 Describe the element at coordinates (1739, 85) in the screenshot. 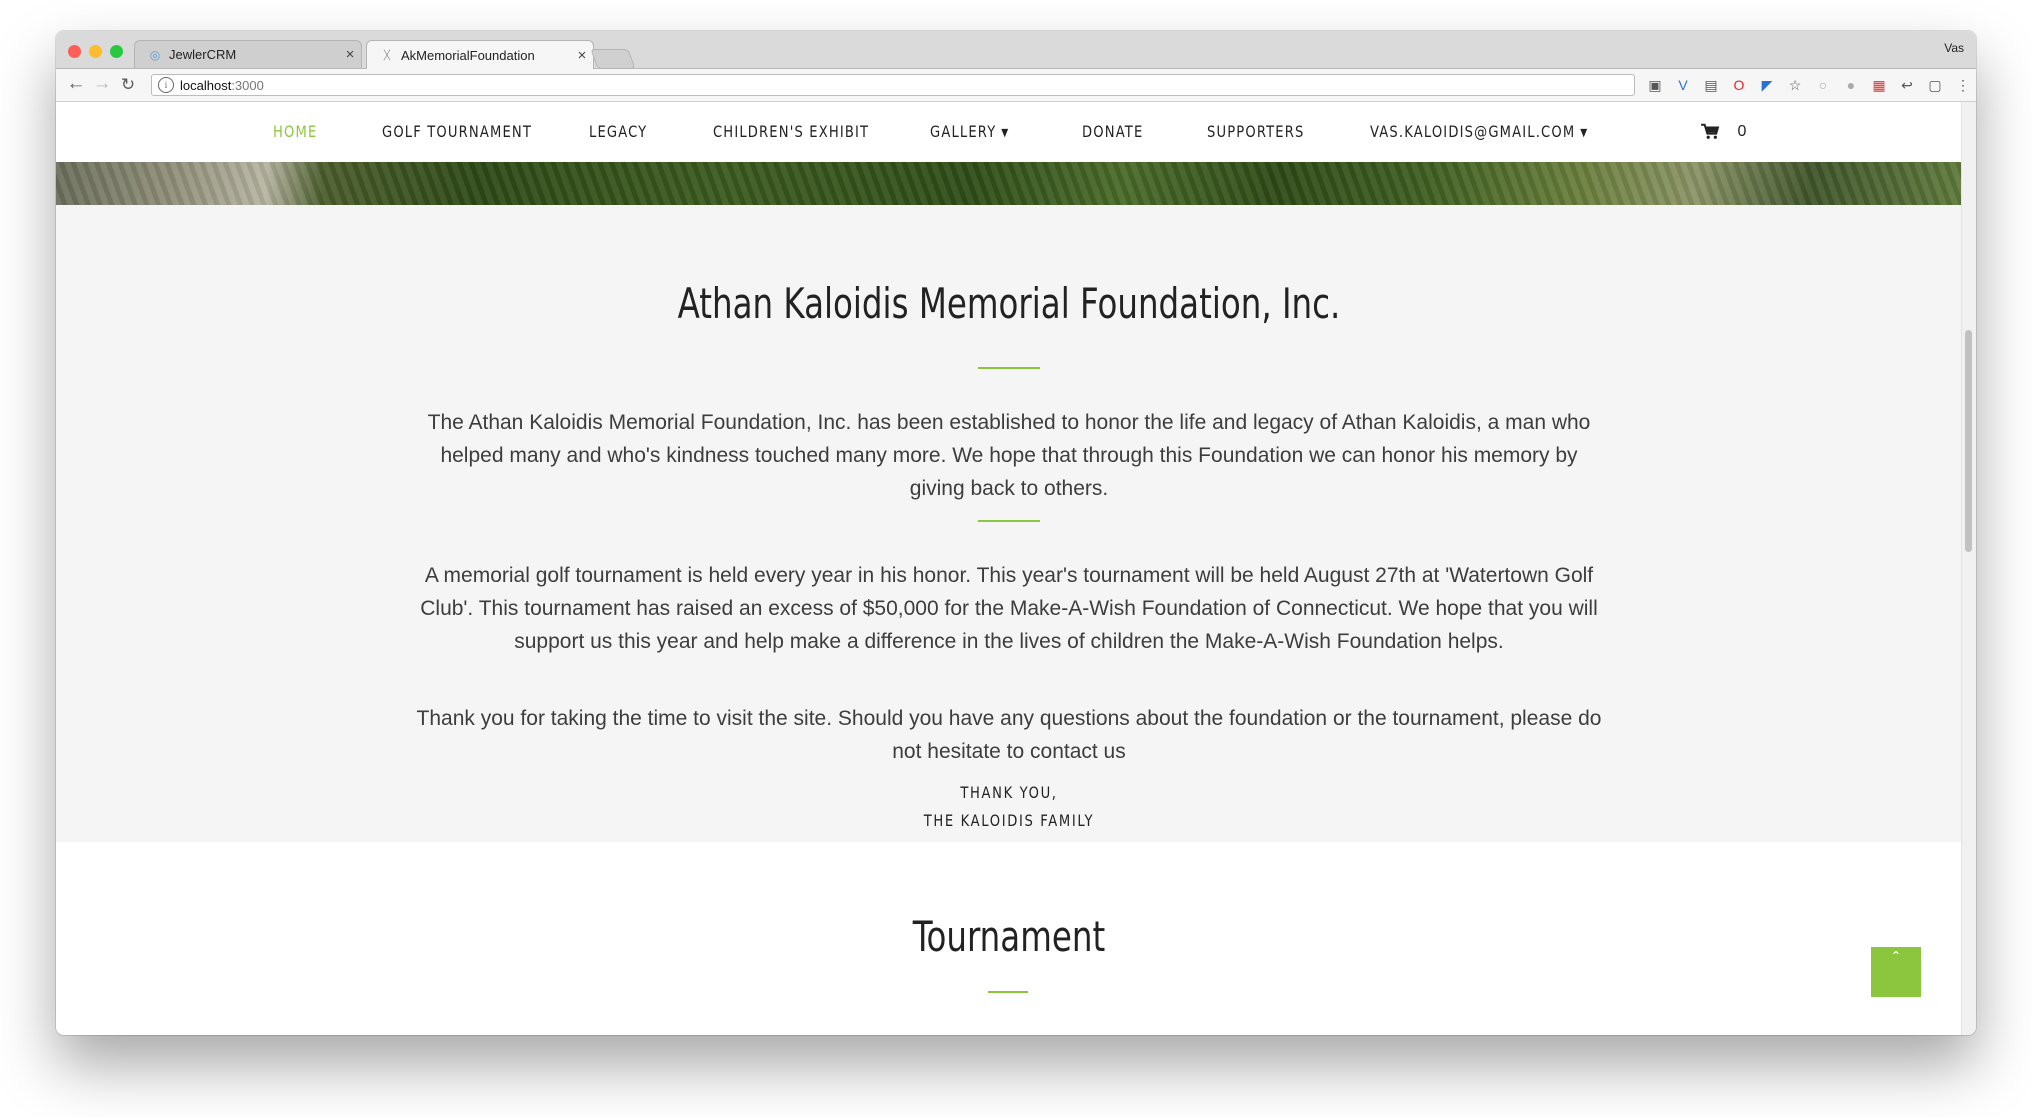

I see `opera-icon: O` at that location.